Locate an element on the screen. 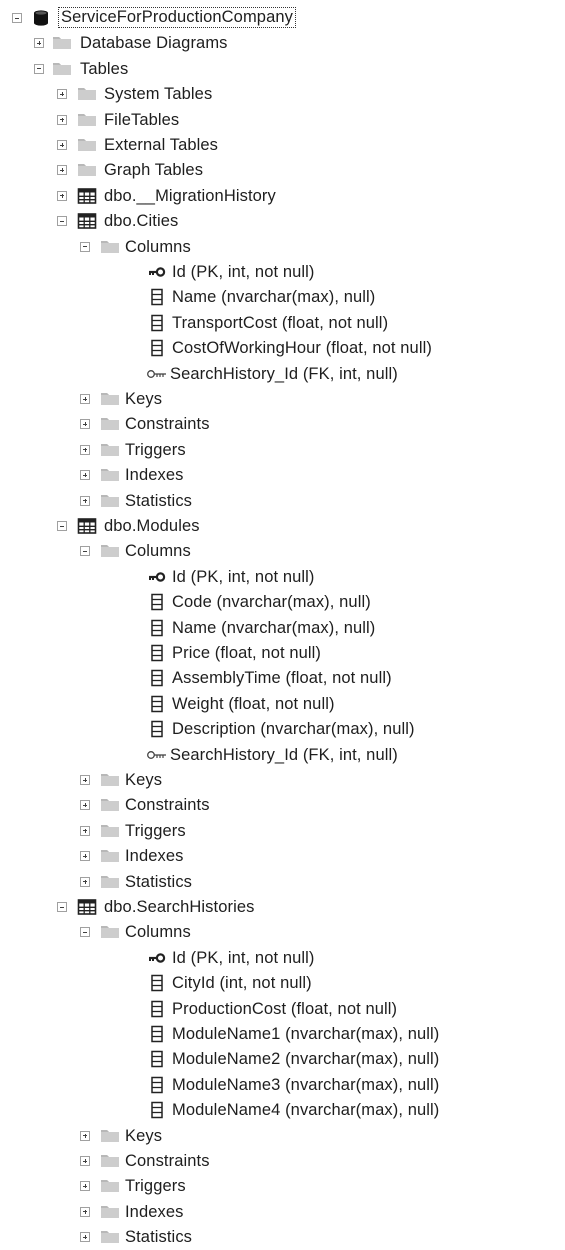 The height and width of the screenshot is (1250, 565). tree-table-migration-history-label: dbo.__MigrationHistory is located at coordinates (190, 195).